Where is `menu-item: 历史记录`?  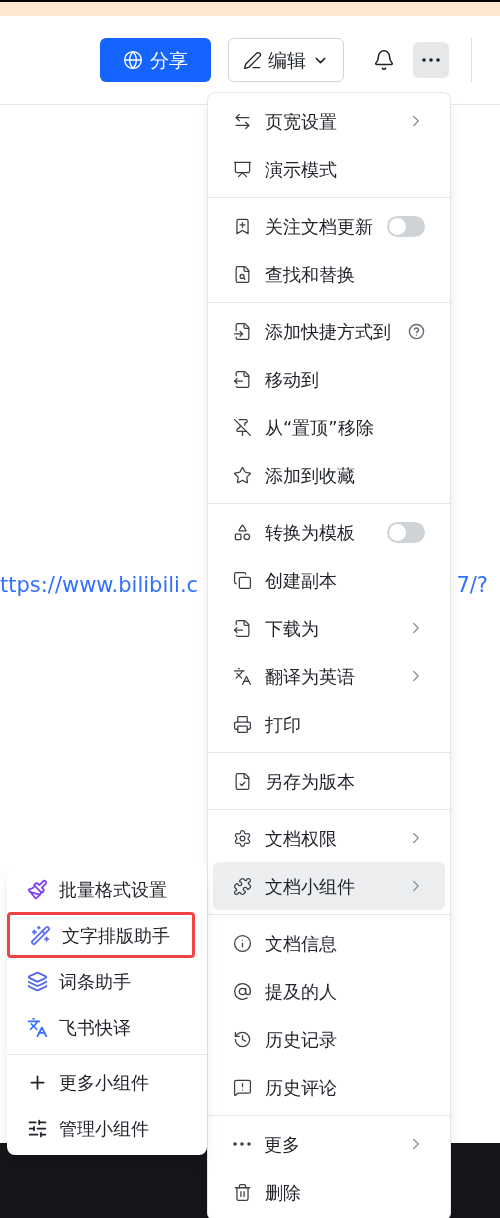 menu-item: 历史记录 is located at coordinates (329, 1039).